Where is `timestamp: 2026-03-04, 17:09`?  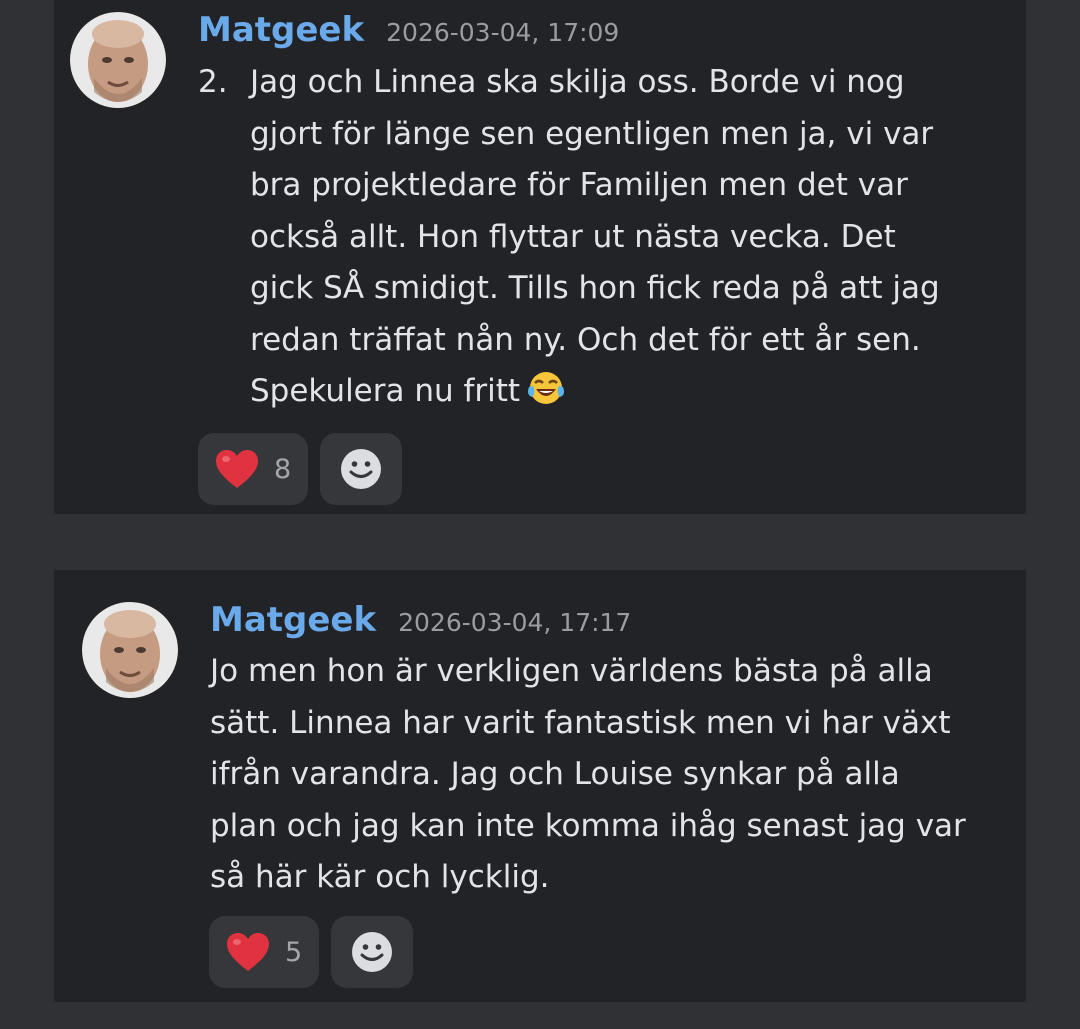 timestamp: 2026-03-04, 17:09 is located at coordinates (503, 32).